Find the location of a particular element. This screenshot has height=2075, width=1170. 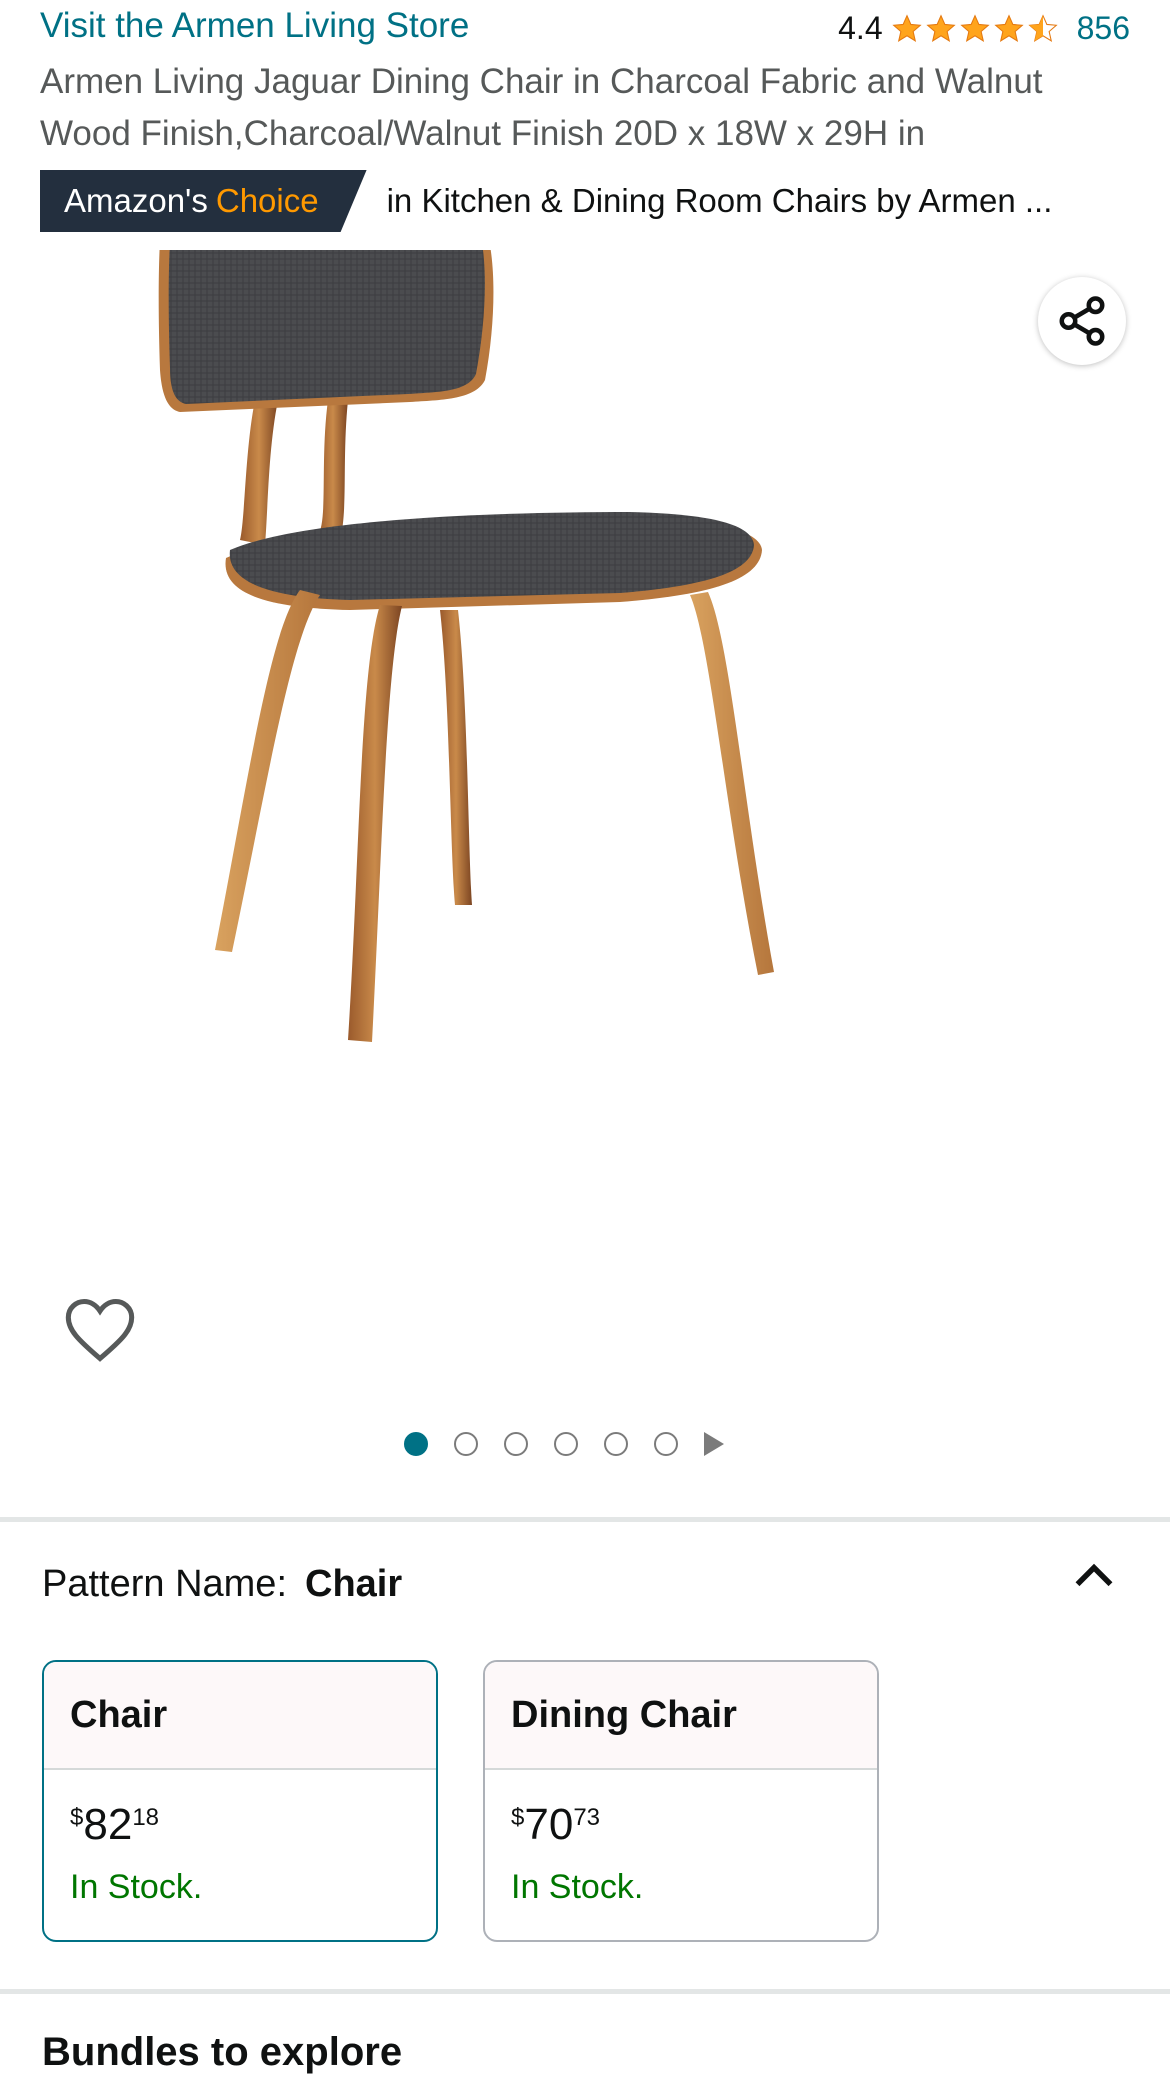

wishlist-heart-icon is located at coordinates (100, 1330).